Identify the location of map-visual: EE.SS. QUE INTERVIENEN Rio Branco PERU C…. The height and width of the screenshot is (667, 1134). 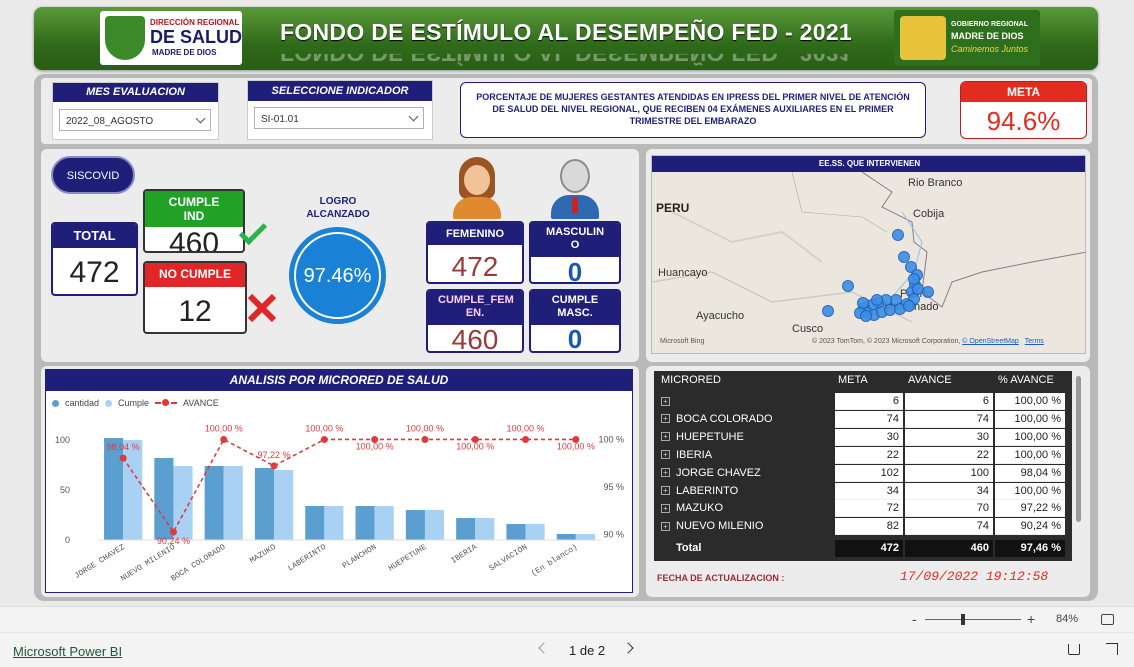
(868, 254).